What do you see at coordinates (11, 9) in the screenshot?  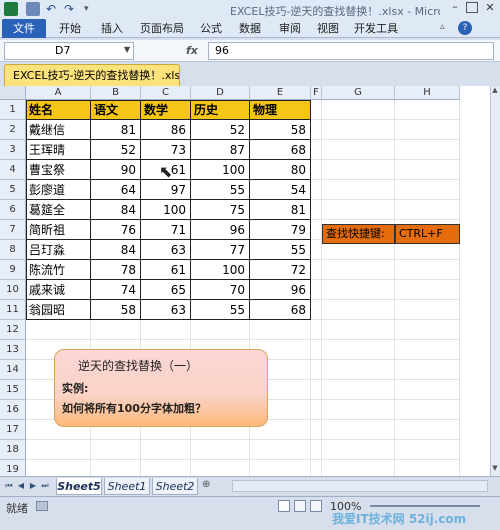 I see `excel-app-icon` at bounding box center [11, 9].